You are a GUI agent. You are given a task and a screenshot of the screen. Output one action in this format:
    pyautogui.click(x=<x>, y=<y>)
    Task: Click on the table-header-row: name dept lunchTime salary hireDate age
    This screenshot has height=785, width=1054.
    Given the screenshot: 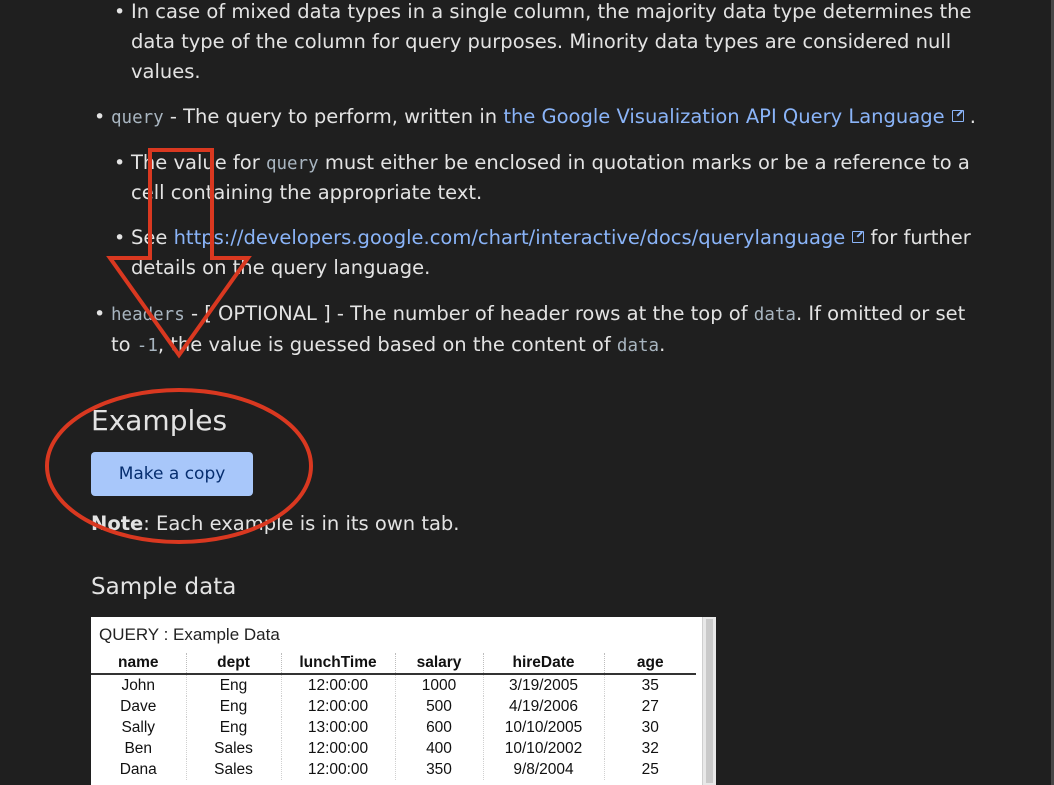 What is the action you would take?
    pyautogui.click(x=393, y=664)
    